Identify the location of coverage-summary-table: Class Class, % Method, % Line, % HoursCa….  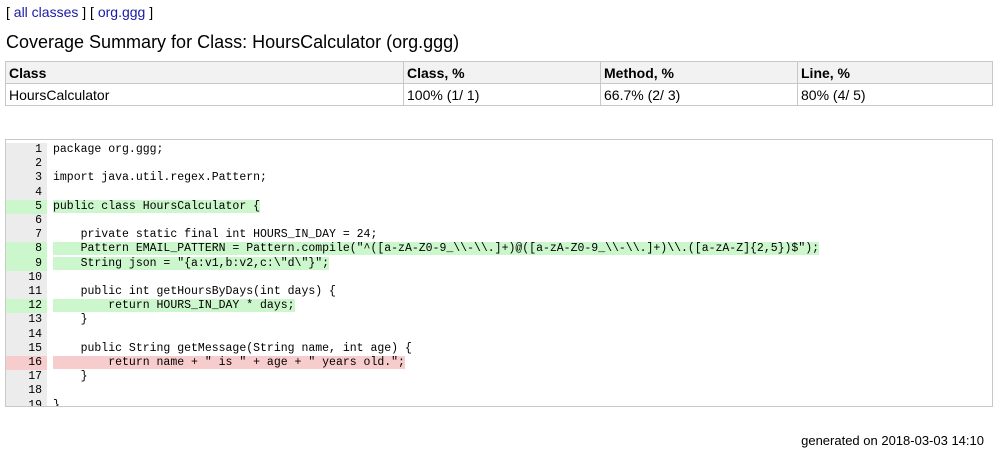
(499, 83).